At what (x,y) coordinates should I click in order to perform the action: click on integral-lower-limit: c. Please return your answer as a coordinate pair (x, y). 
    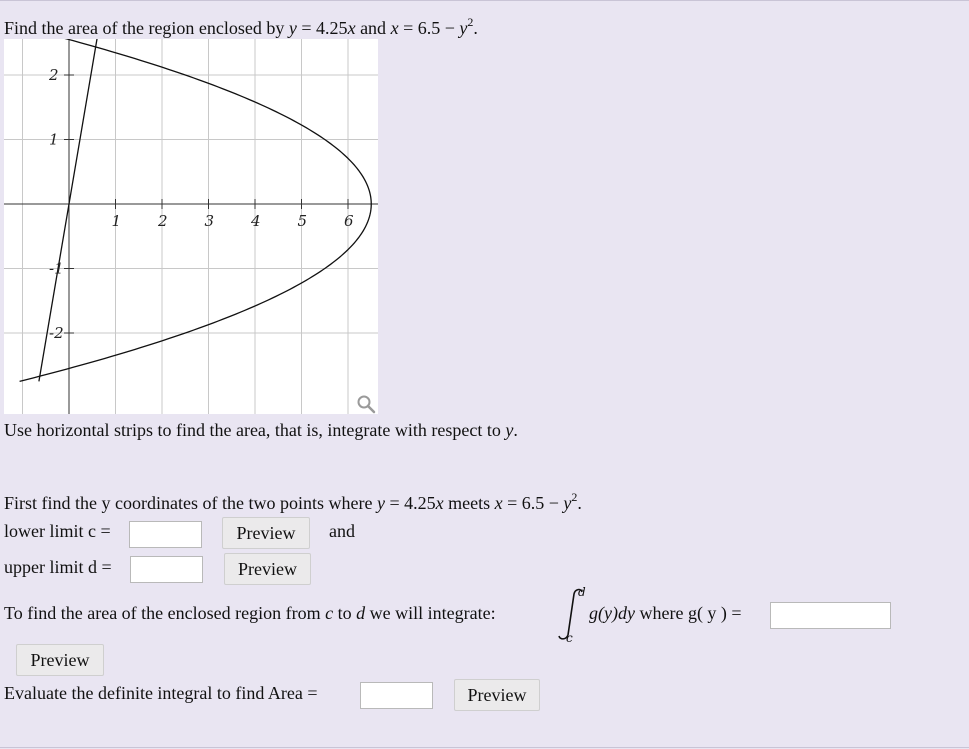
    Looking at the image, I should click on (569, 637).